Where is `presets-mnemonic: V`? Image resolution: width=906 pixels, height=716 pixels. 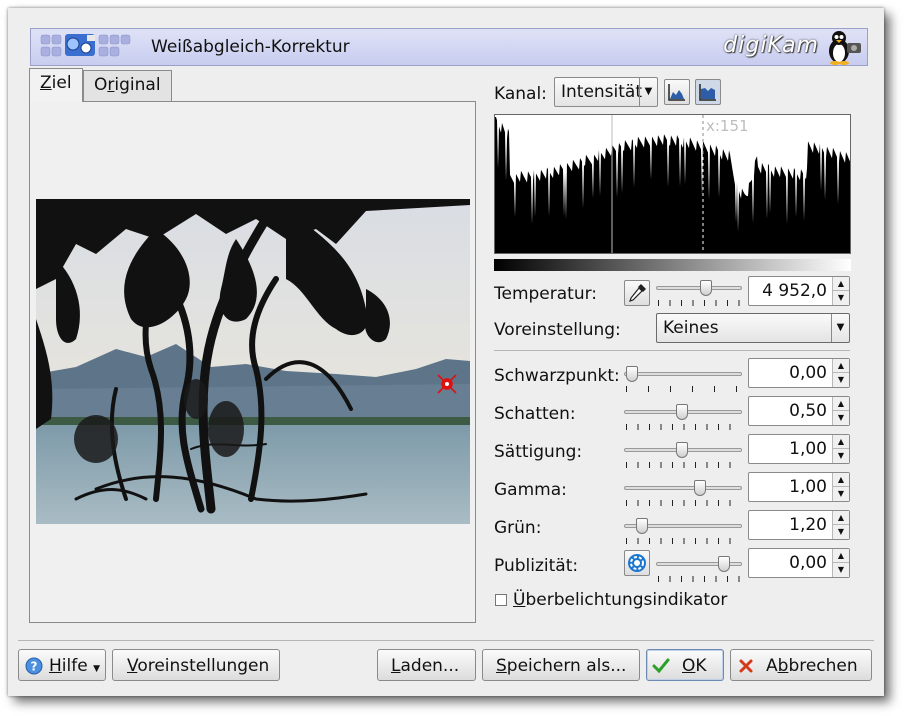 presets-mnemonic: V is located at coordinates (132, 666).